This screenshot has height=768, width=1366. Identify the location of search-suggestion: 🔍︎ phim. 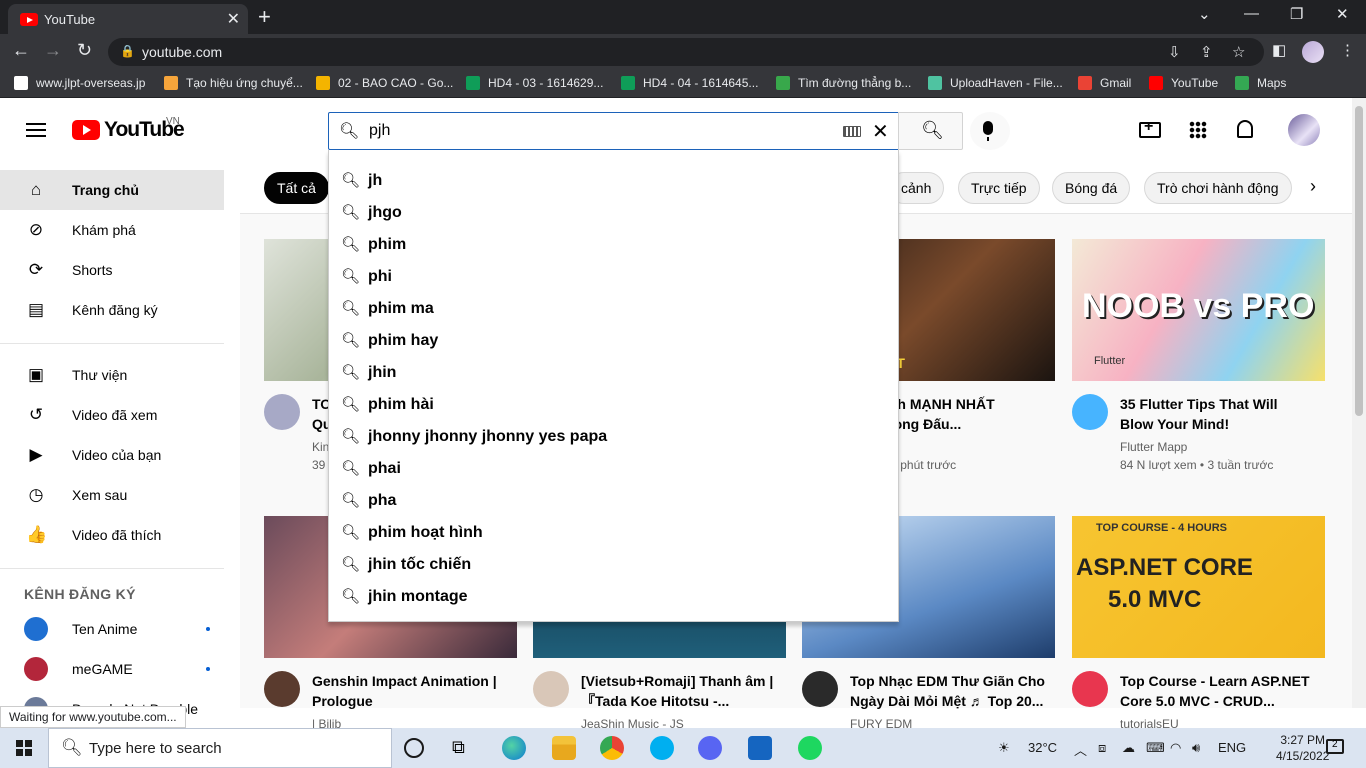
(613, 245).